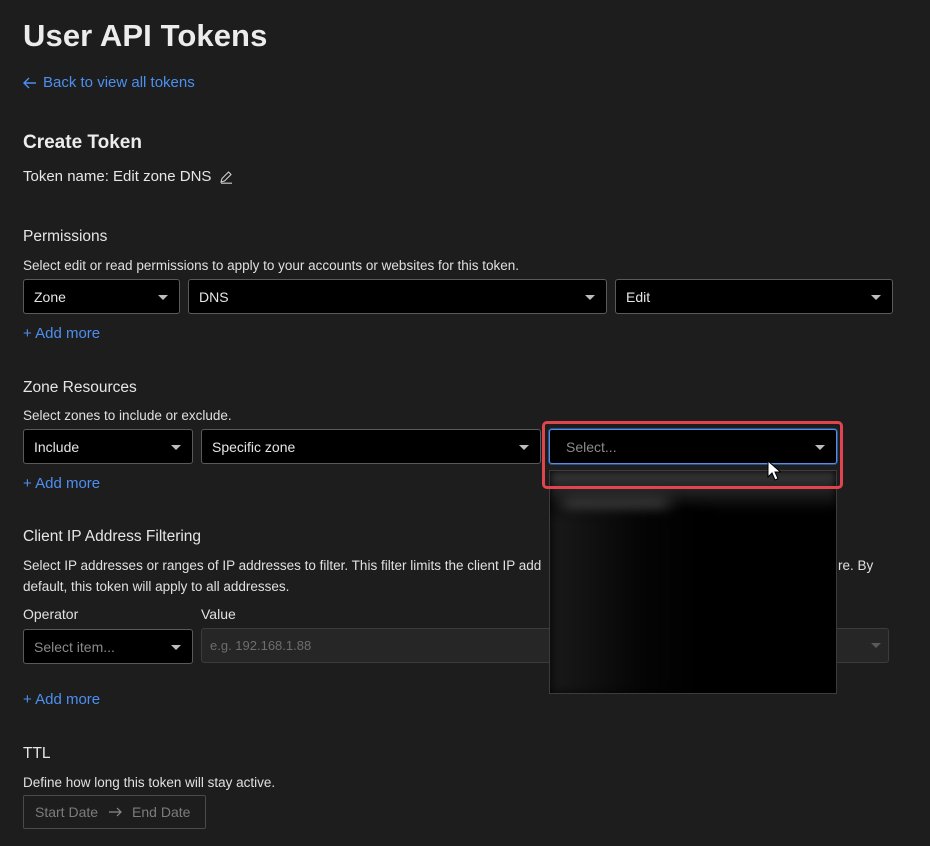 This screenshot has width=930, height=846. I want to click on page-title: User API Tokens, so click(145, 35).